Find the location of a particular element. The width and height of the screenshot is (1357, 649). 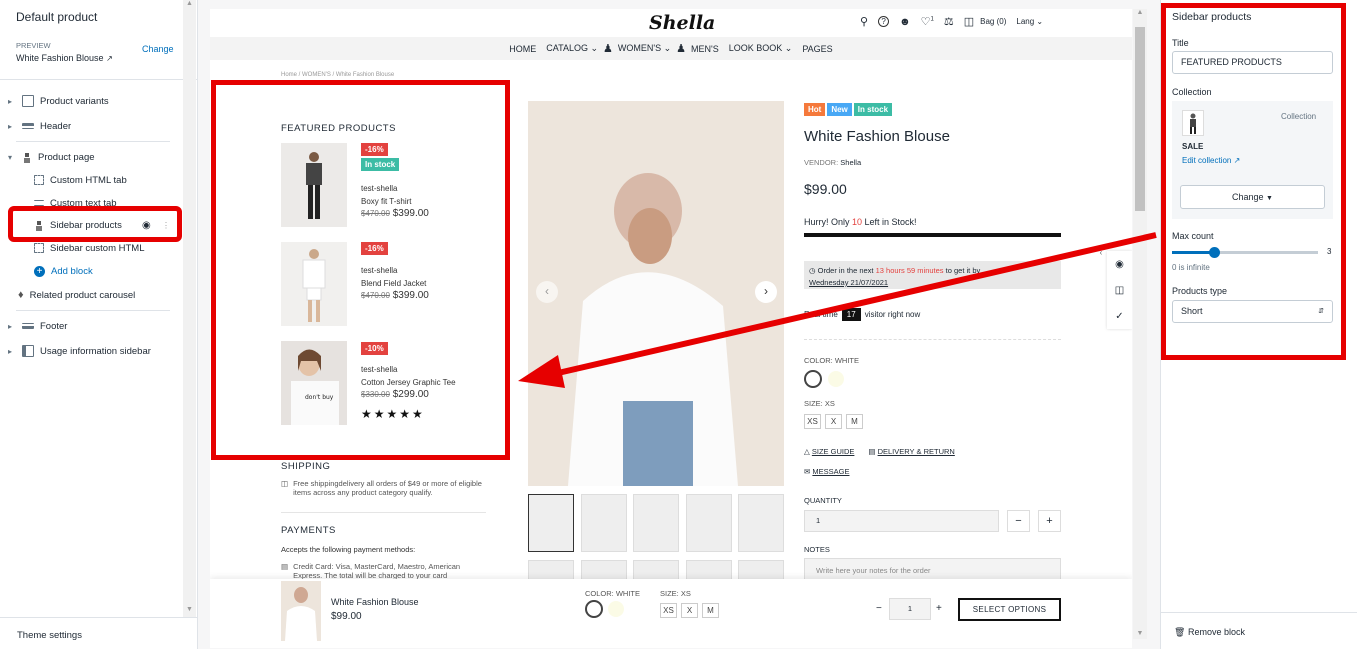

product-price: $99.00 is located at coordinates (825, 189).